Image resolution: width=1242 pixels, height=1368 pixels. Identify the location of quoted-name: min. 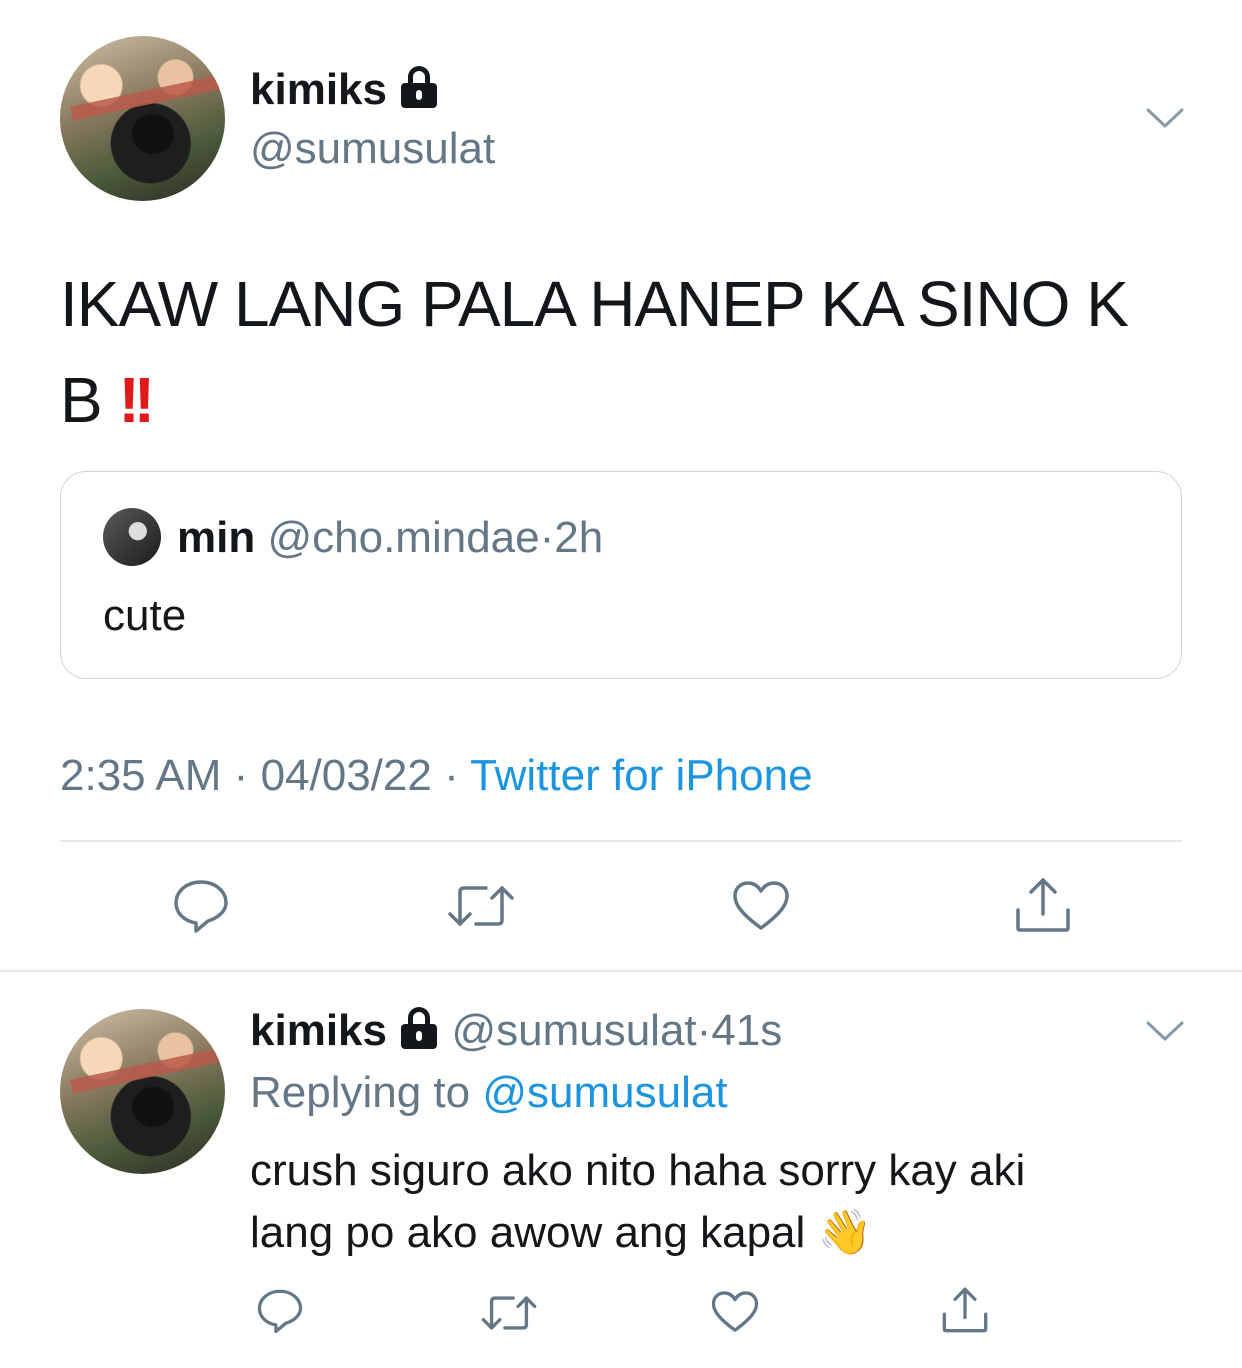
(216, 537).